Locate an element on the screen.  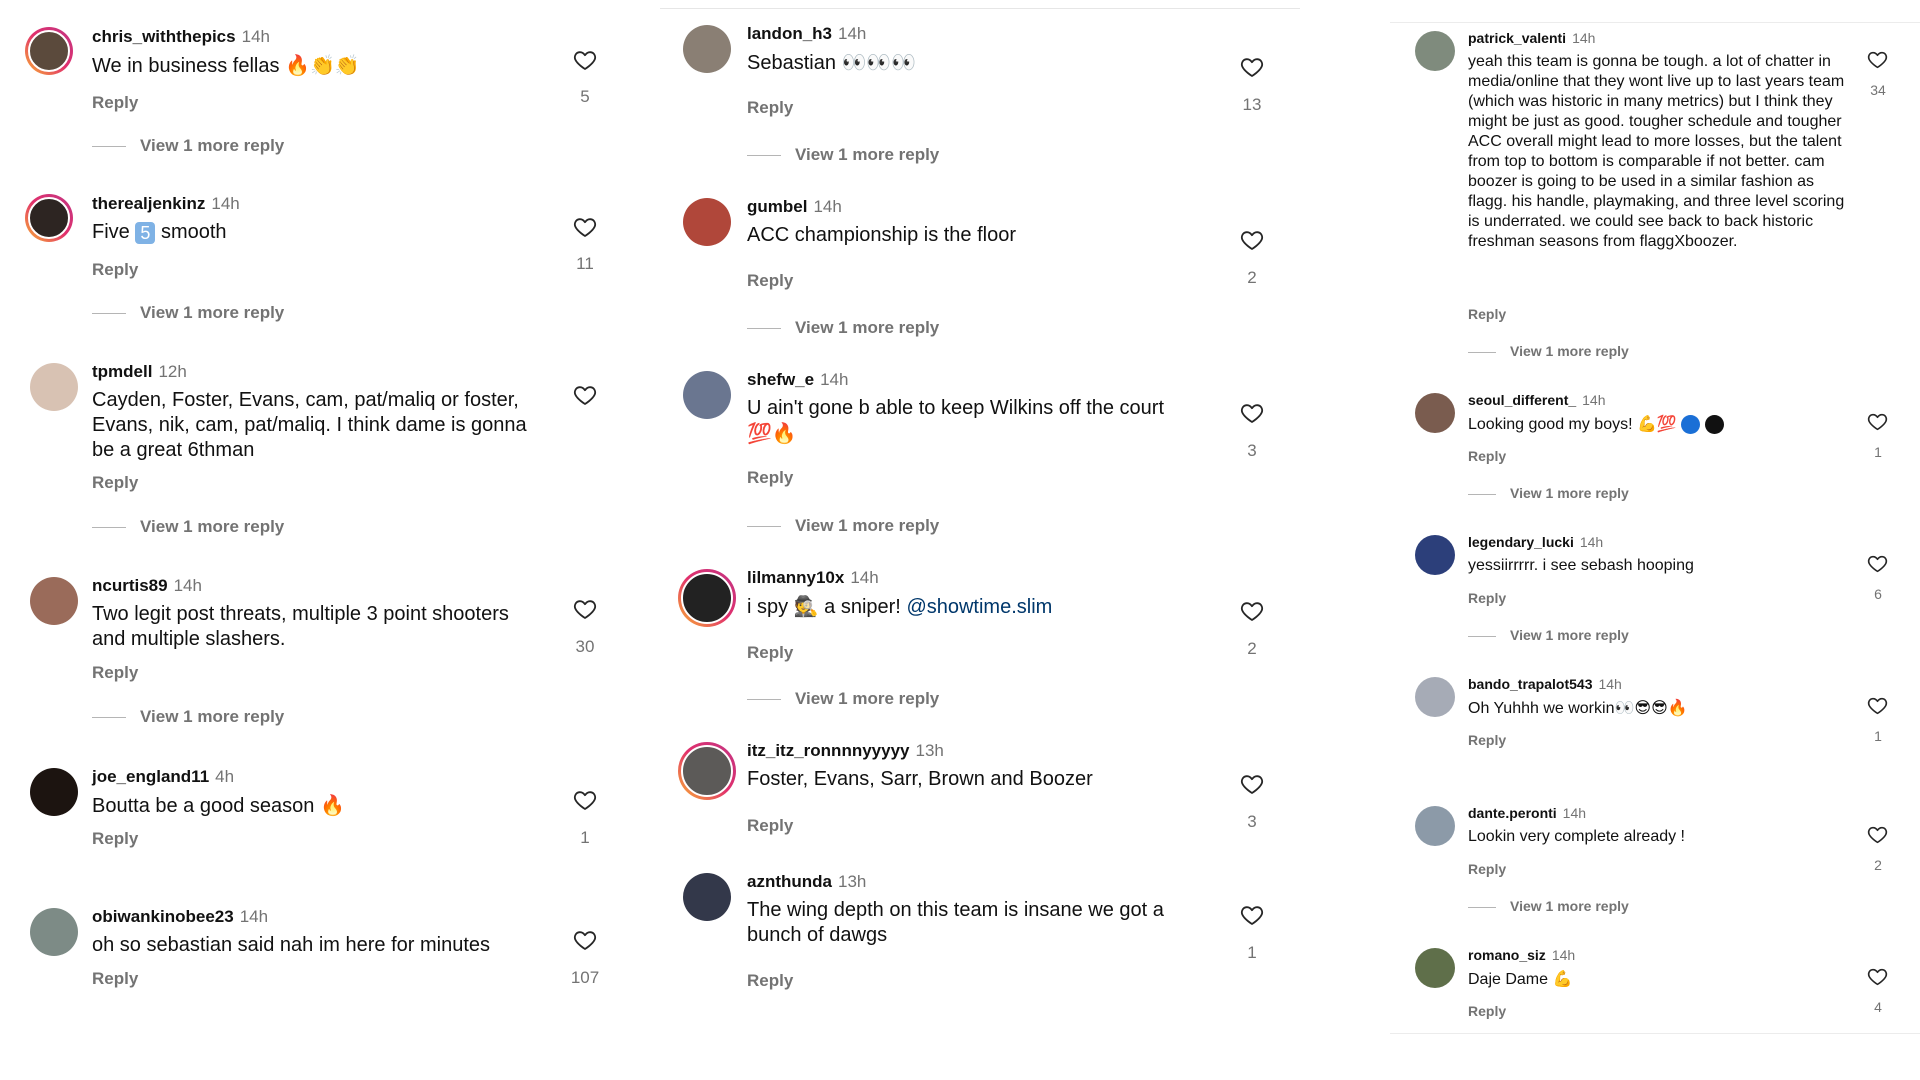
like-count: 1 is located at coordinates (585, 837).